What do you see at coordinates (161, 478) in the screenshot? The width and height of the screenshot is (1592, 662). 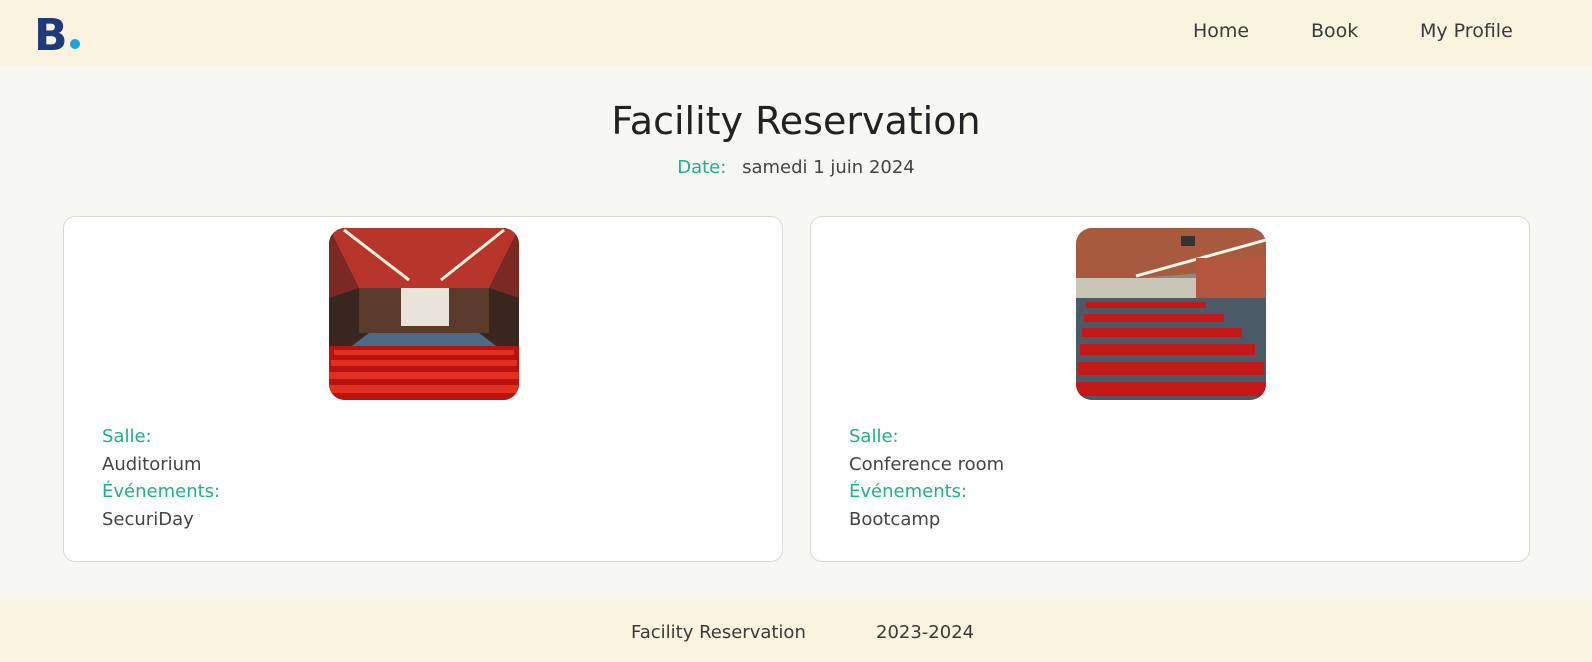 I see `card-info: Salle: Auditorium Événements: SecuriDay` at bounding box center [161, 478].